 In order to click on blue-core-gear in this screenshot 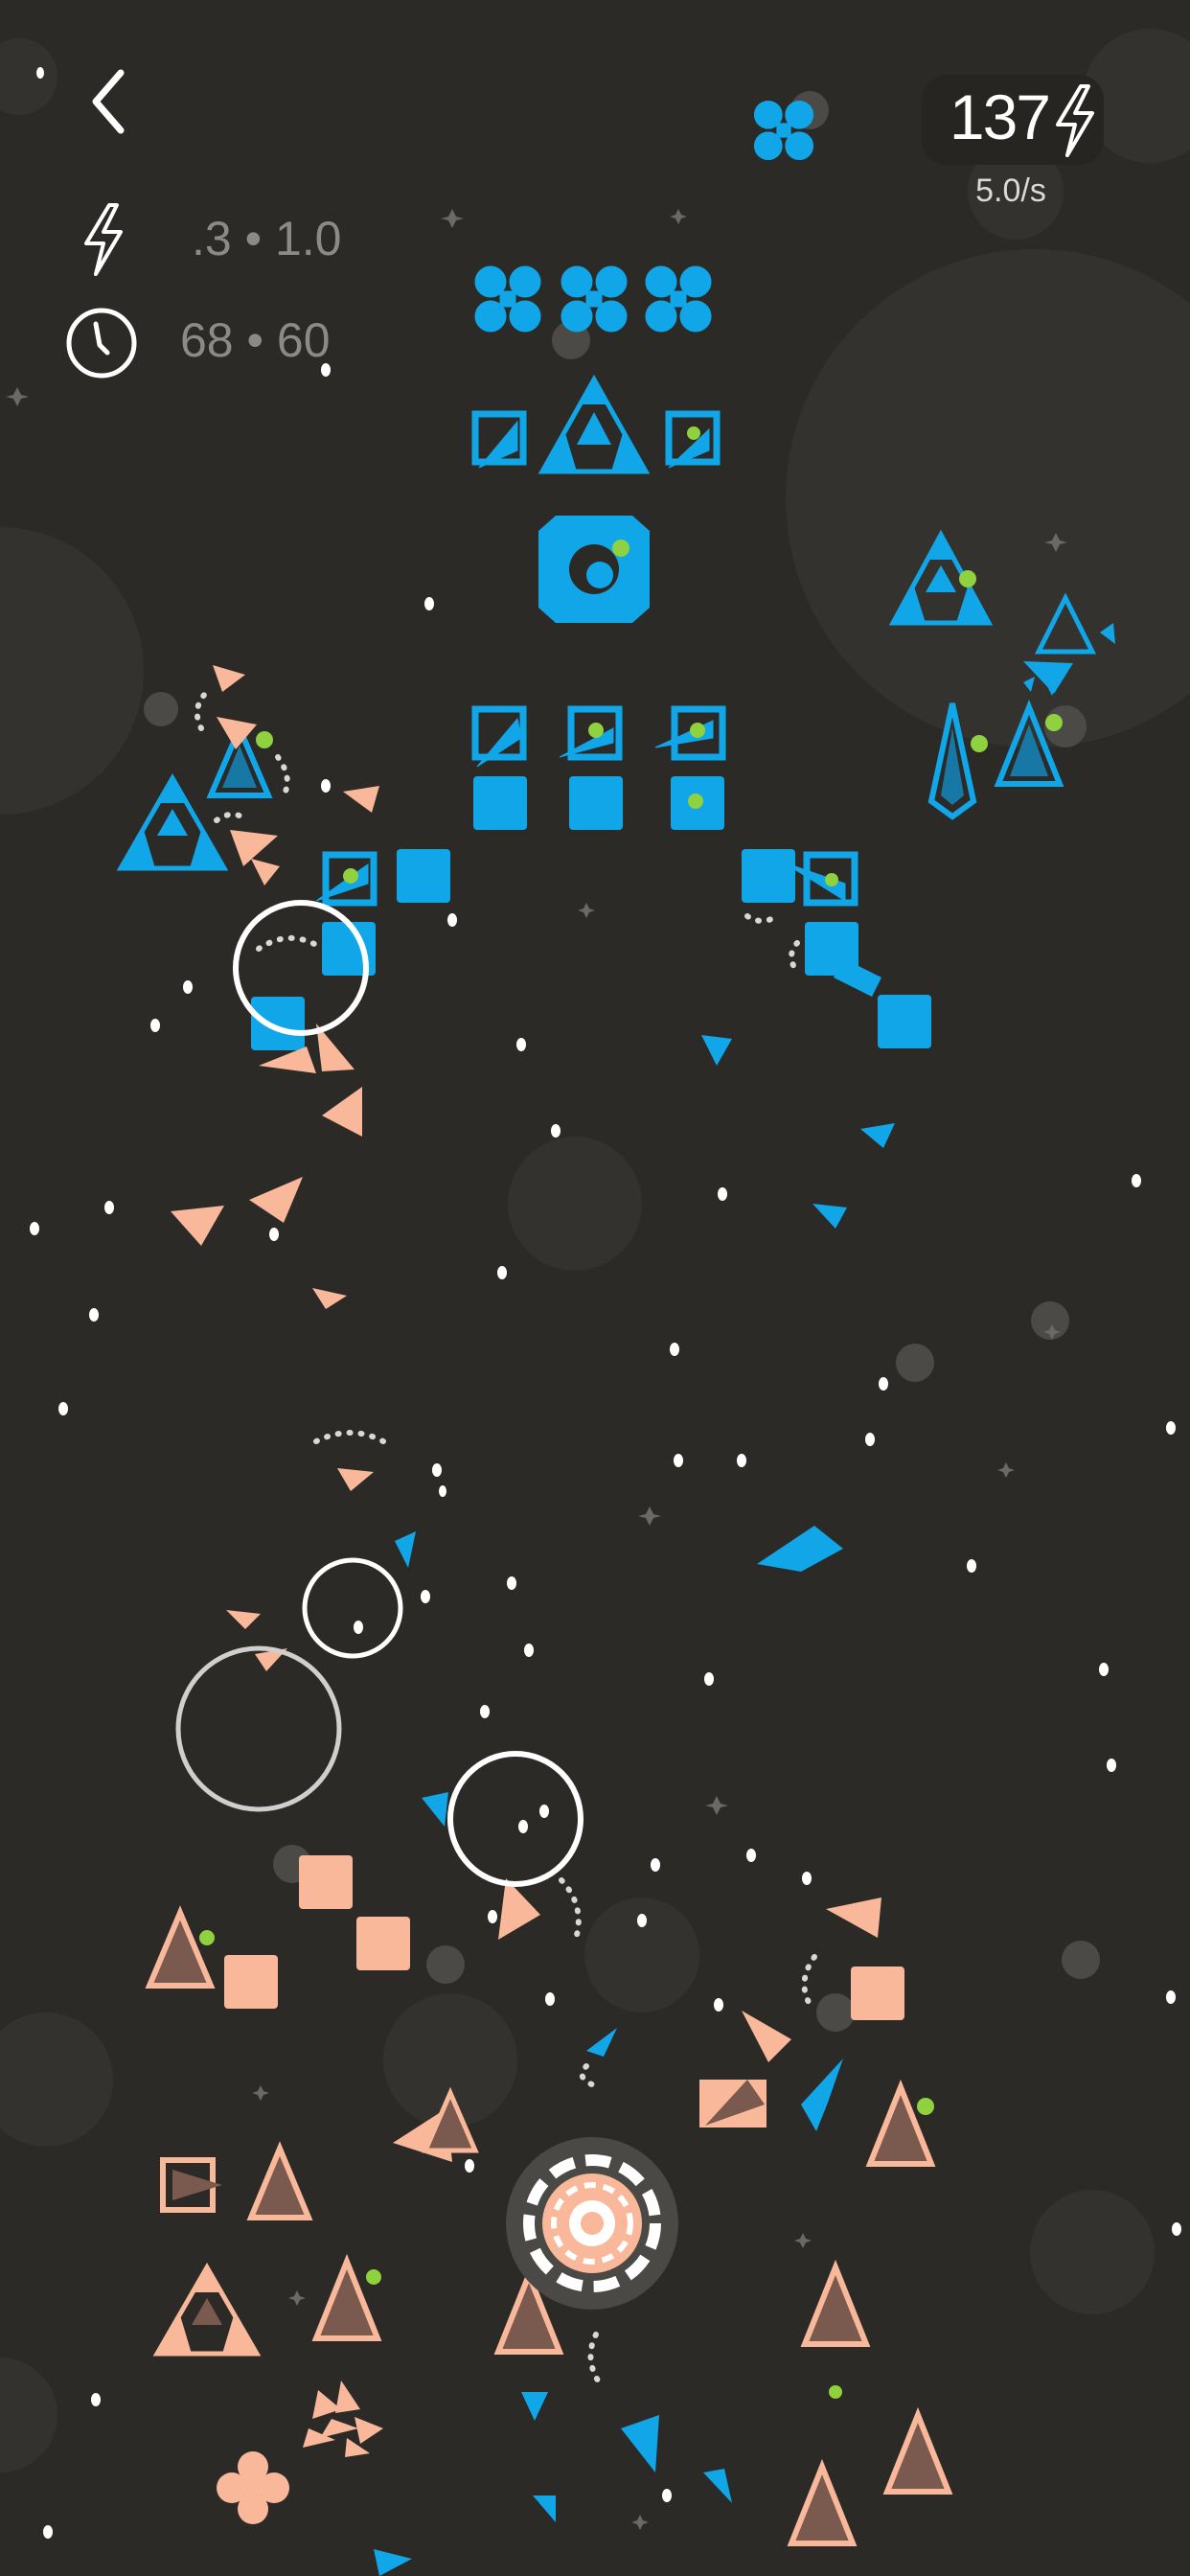, I will do `click(594, 569)`.